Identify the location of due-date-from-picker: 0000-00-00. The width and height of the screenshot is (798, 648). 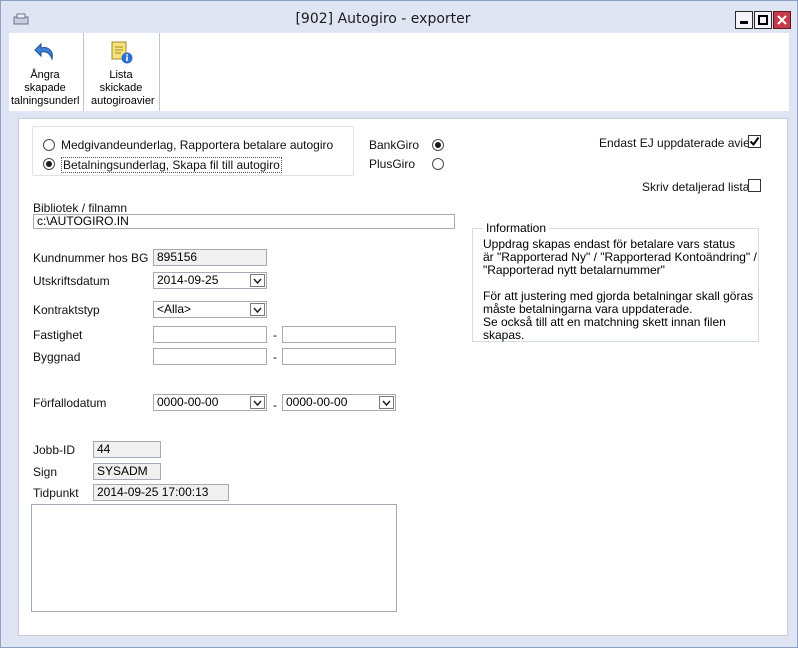
(210, 402).